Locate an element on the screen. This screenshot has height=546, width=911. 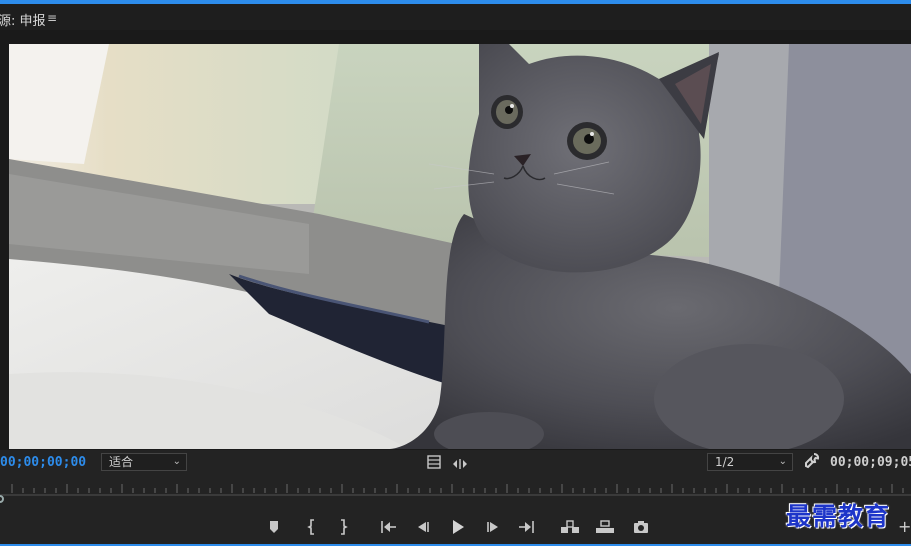
step-forward-icon is located at coordinates (493, 527).